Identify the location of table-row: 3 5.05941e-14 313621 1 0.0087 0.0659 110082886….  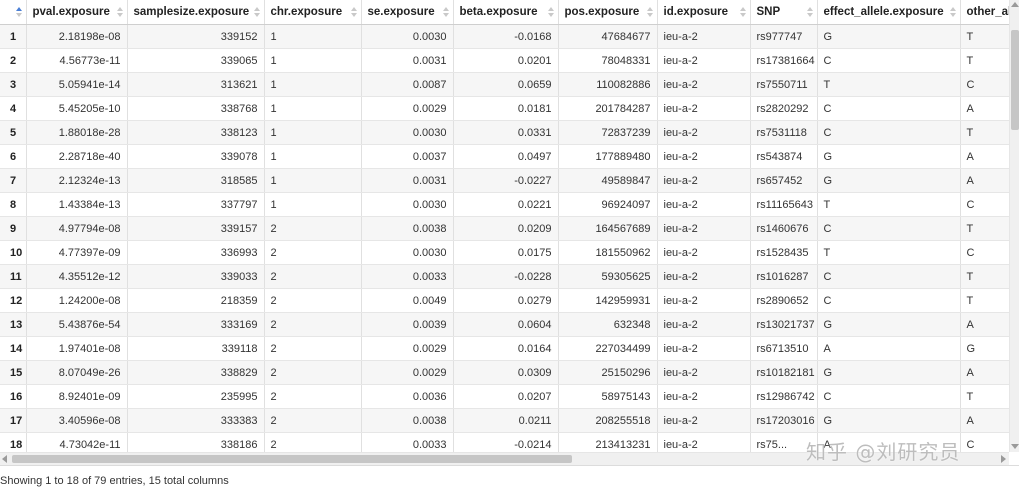
(504, 84).